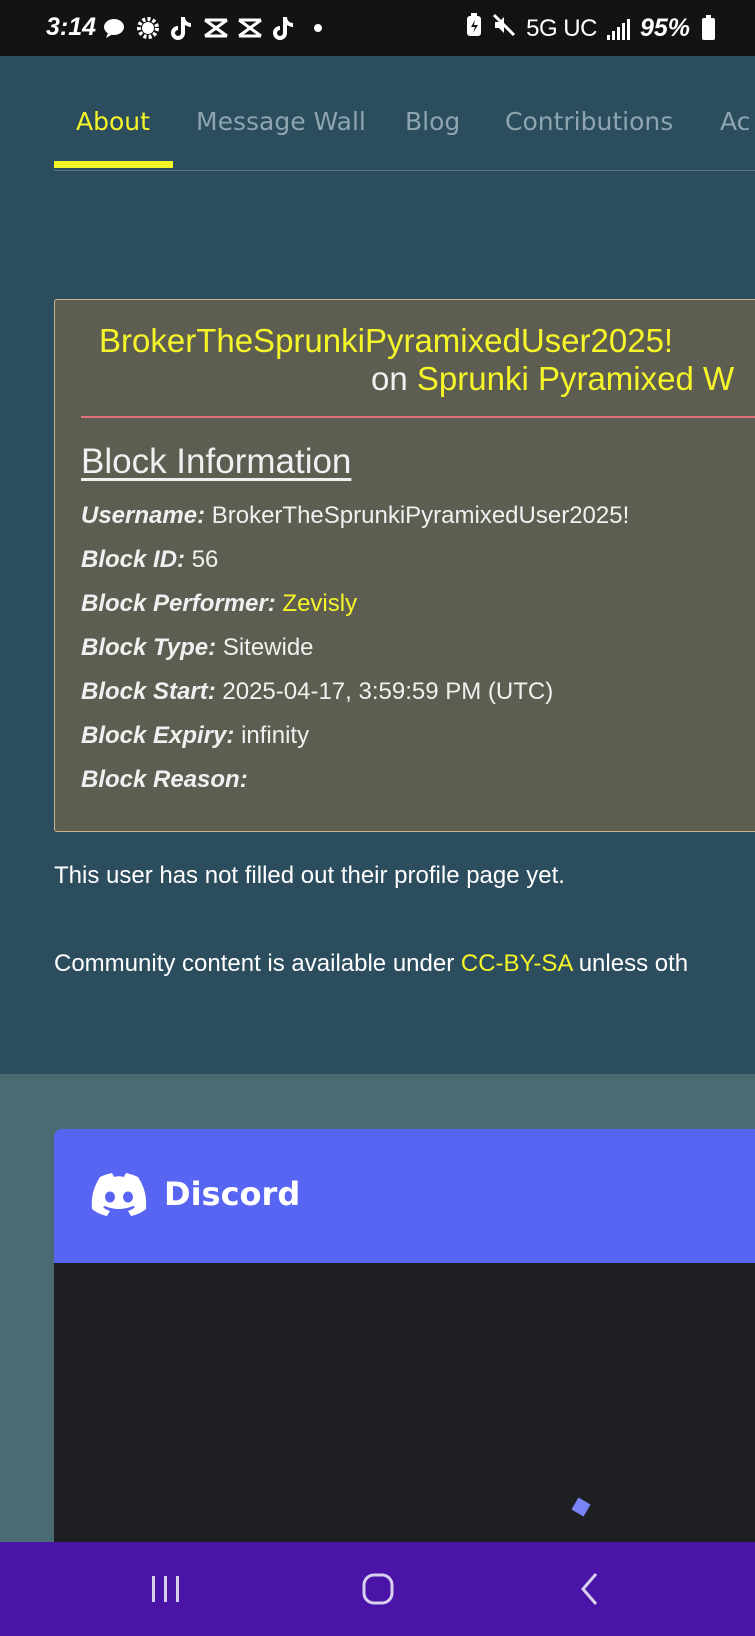  Describe the element at coordinates (232, 1194) in the screenshot. I see `discord-label: Discord` at that location.